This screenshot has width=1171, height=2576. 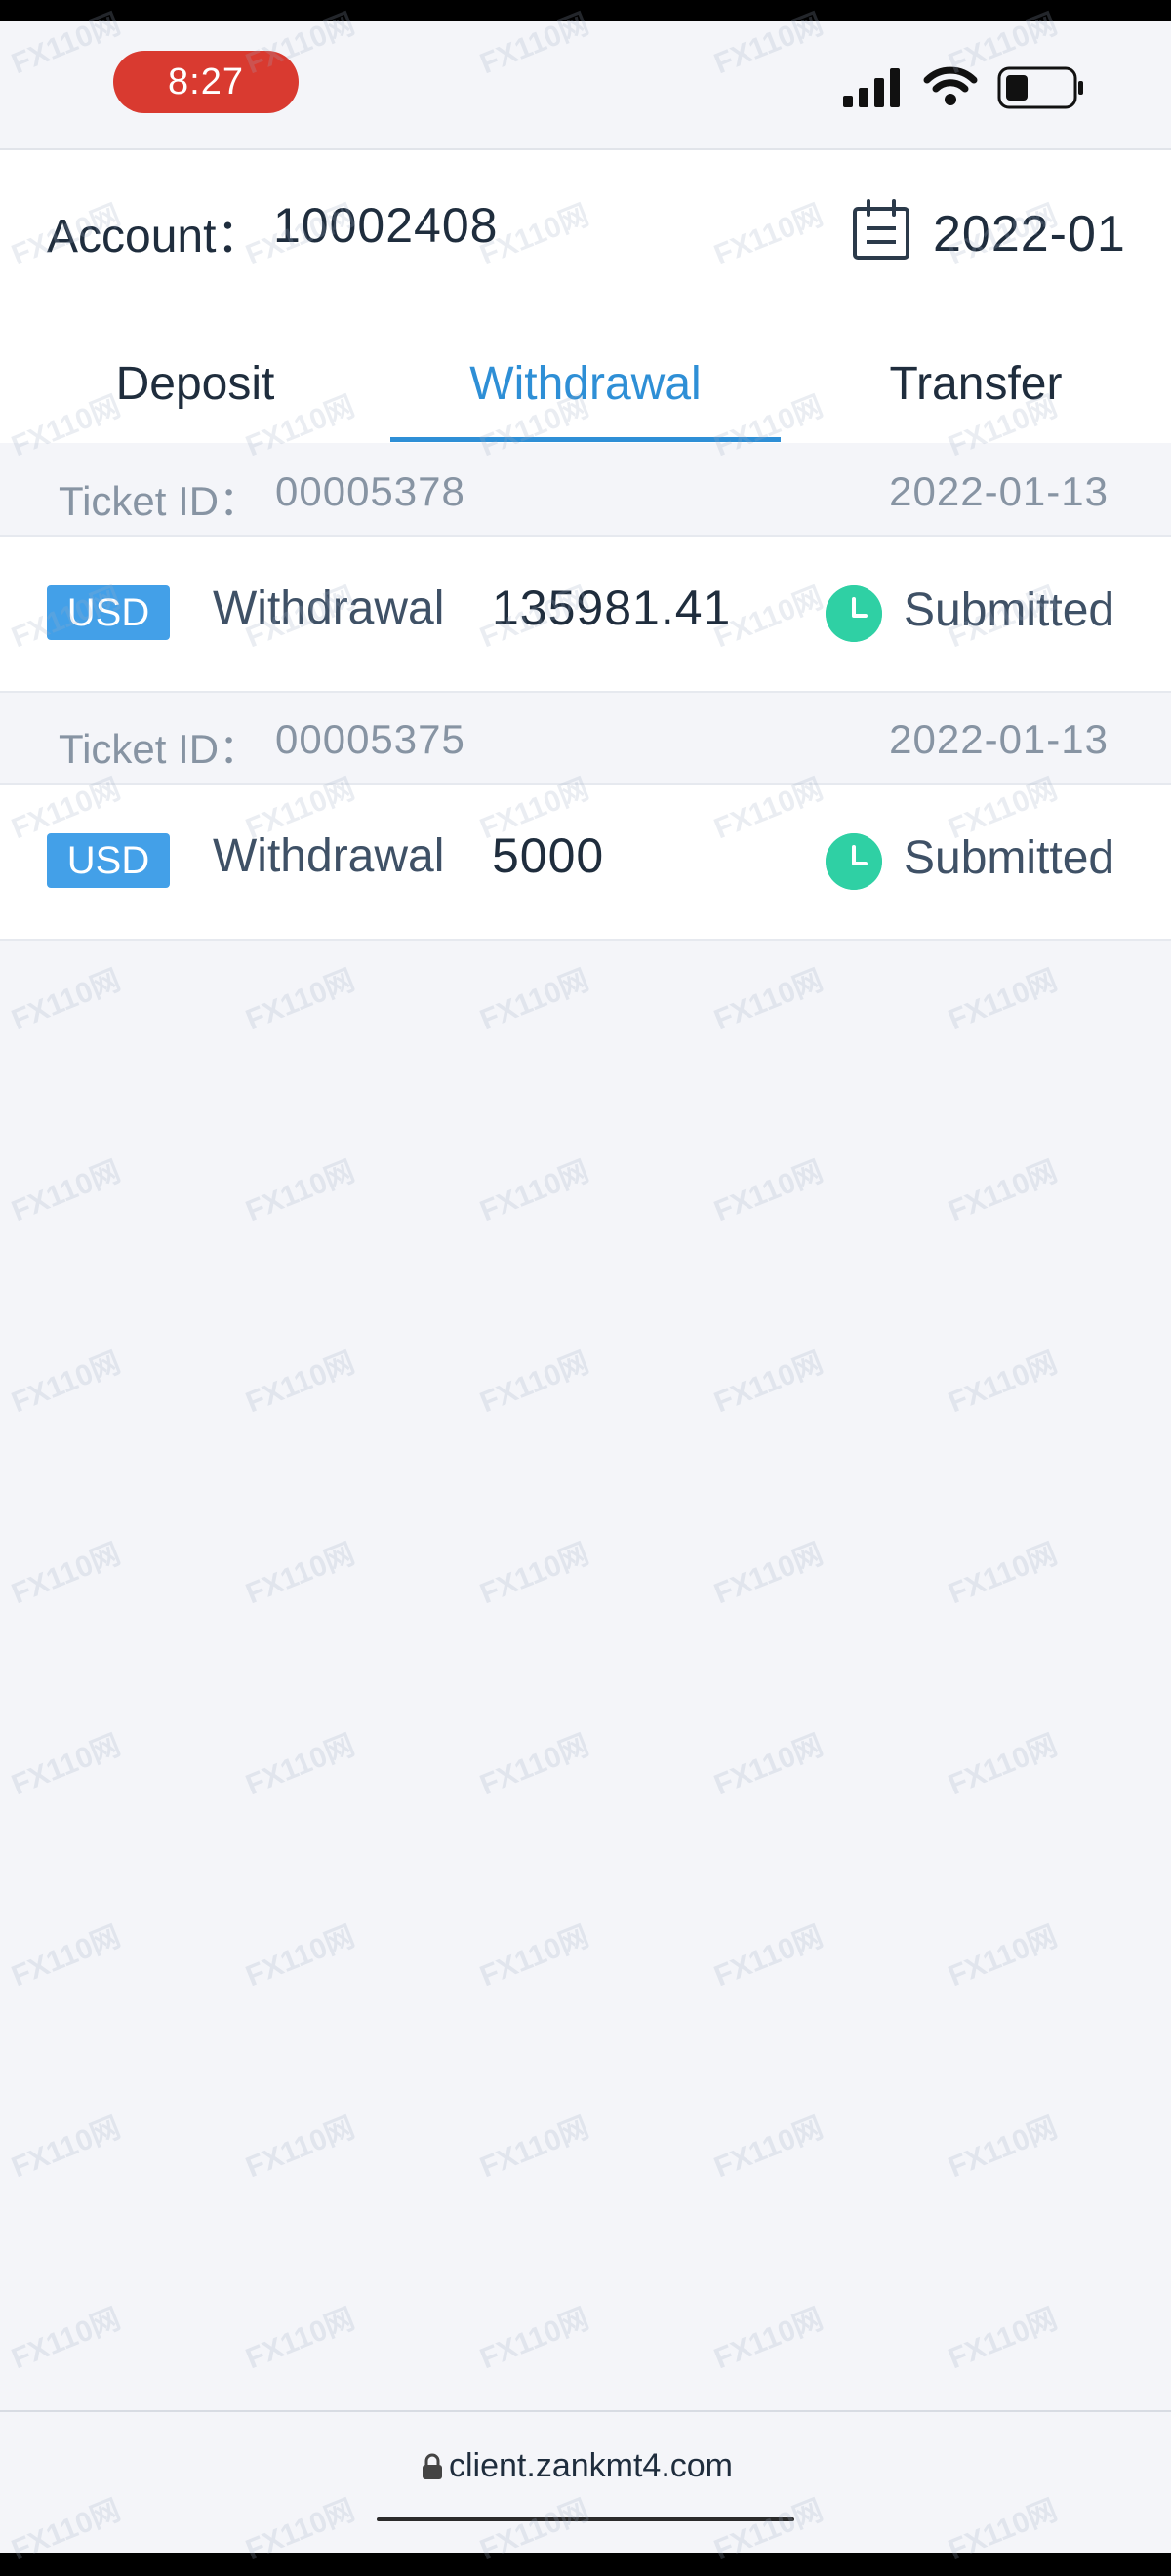 I want to click on ticket-header: Ticket ID： 00005375 2022-01-13, so click(x=585, y=738).